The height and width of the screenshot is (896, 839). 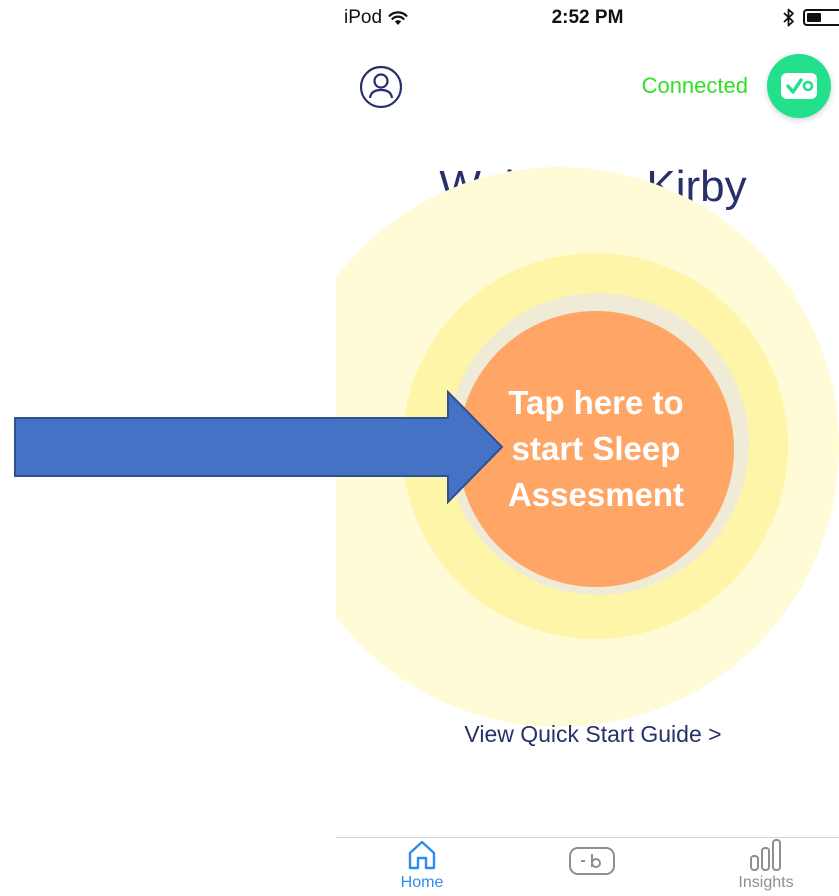 I want to click on tab-insights: Insights, so click(x=766, y=867).